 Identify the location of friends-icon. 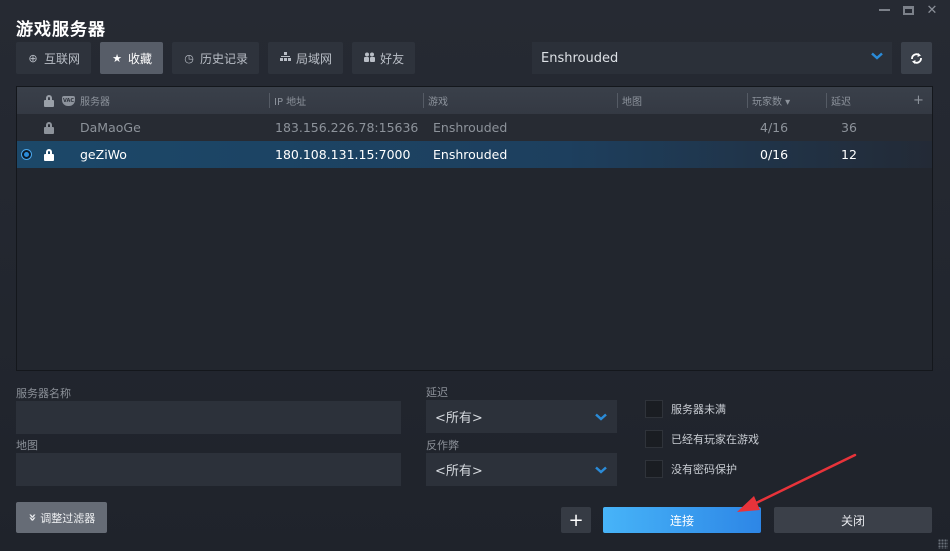
(369, 58).